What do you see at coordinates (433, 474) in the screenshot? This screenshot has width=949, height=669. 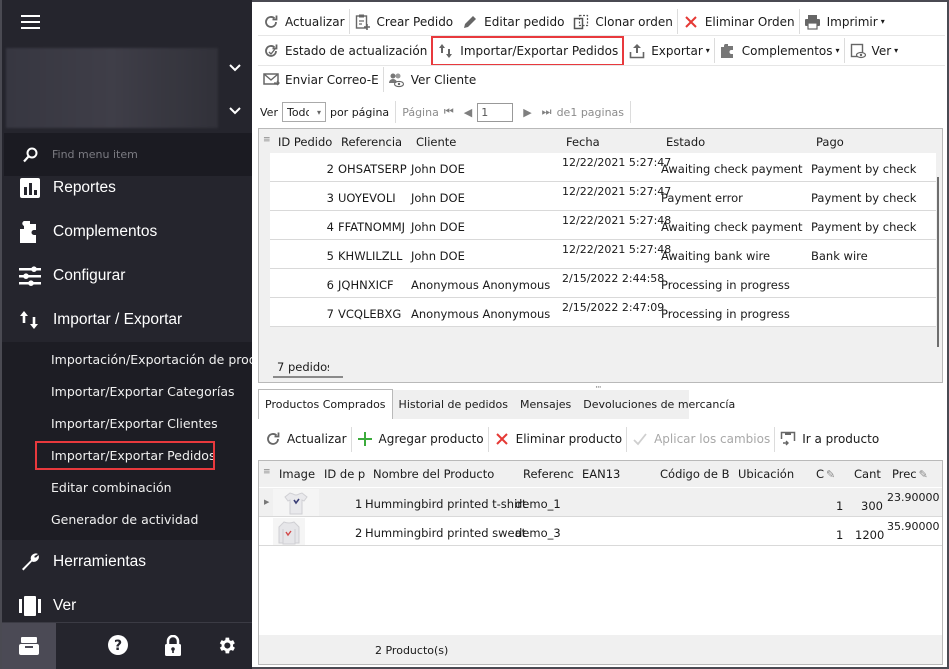 I see `column-header: Nombre del Producto` at bounding box center [433, 474].